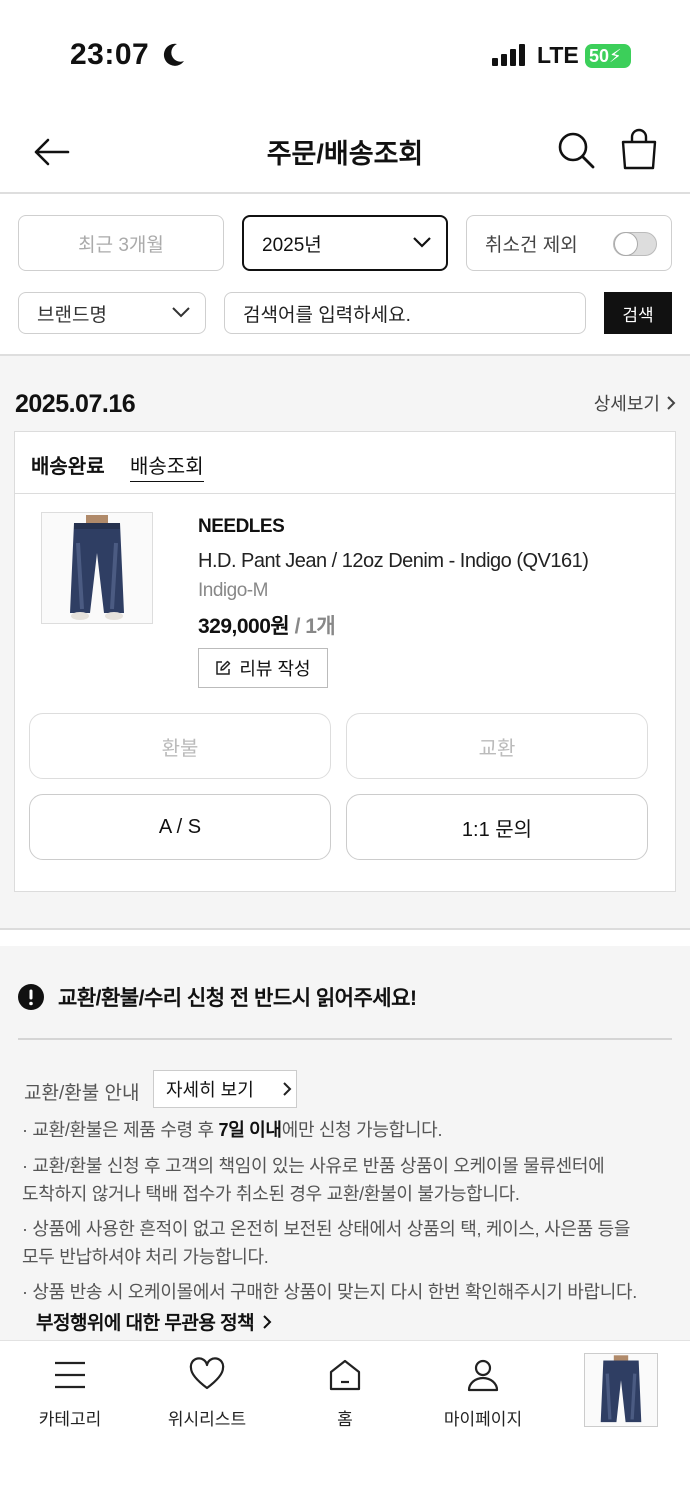  Describe the element at coordinates (207, 1419) in the screenshot. I see `tab-wishlist-label: 위시리스트` at that location.